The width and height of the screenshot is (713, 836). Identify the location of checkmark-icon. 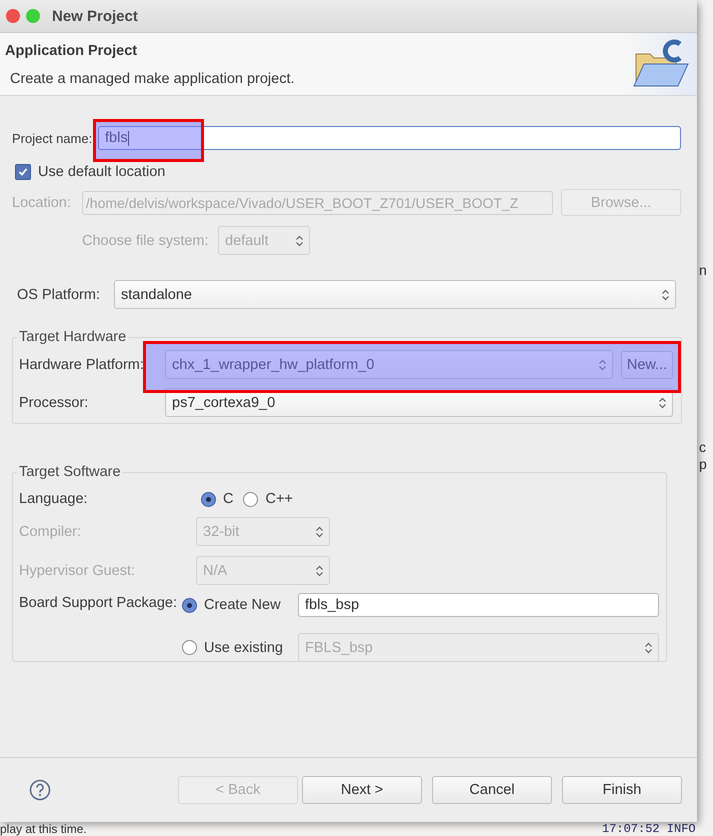
(23, 172).